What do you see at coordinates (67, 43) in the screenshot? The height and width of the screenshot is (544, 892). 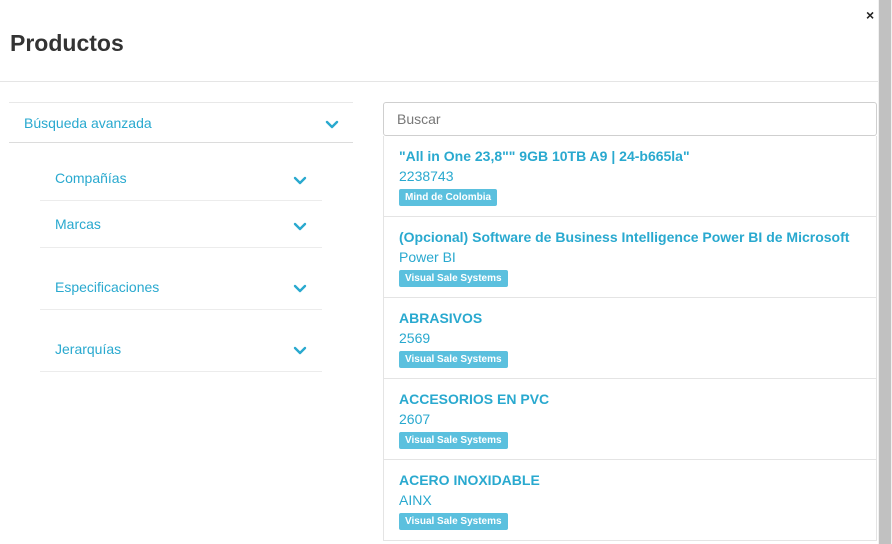 I see `page-title: Productos` at bounding box center [67, 43].